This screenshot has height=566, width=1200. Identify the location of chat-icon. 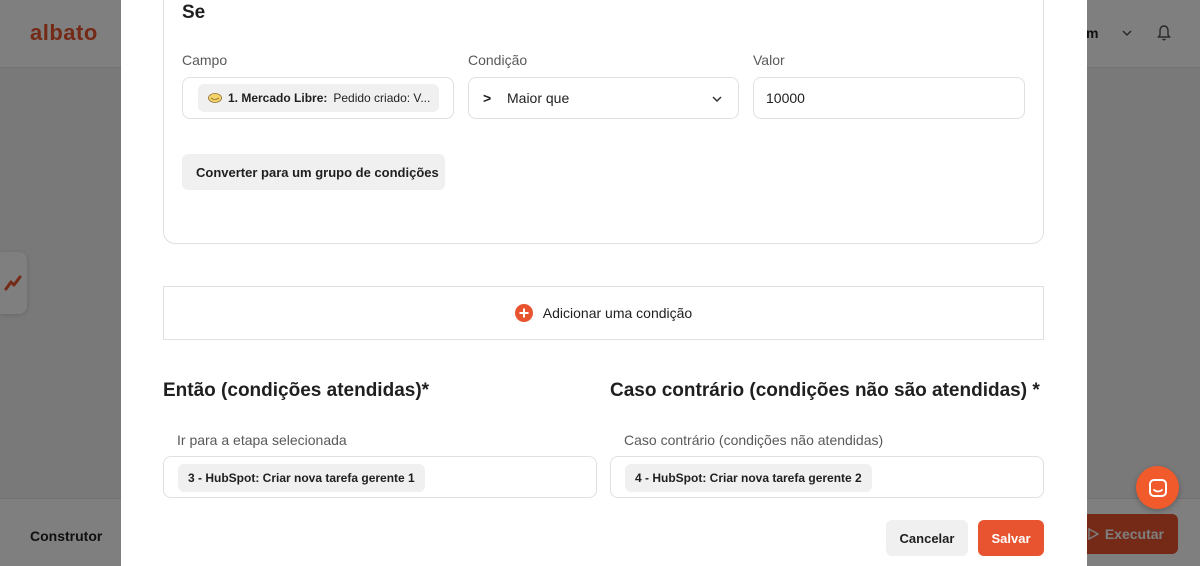
(1157, 487).